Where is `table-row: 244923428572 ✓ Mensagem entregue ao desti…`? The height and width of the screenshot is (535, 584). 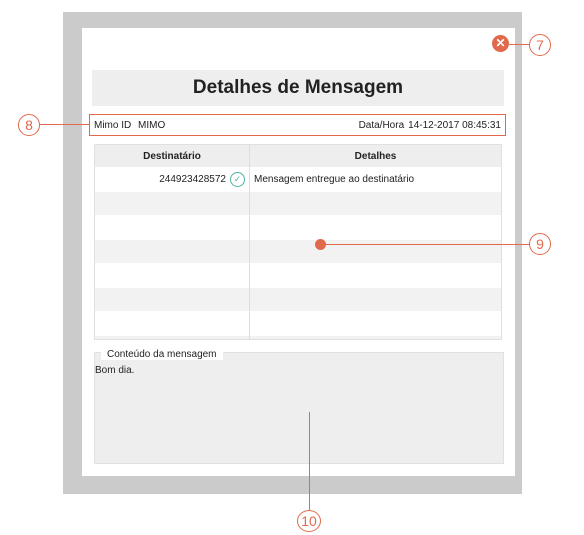
table-row: 244923428572 ✓ Mensagem entregue ao desti… is located at coordinates (298, 179).